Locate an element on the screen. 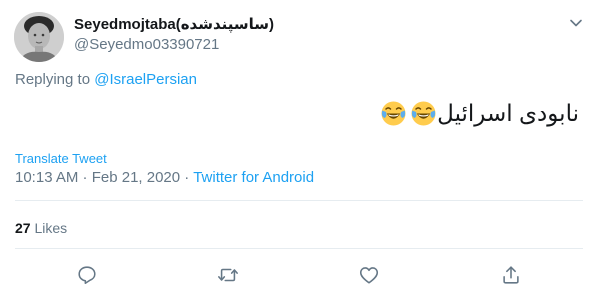 This screenshot has height=300, width=598. retweet-icon is located at coordinates (228, 275).